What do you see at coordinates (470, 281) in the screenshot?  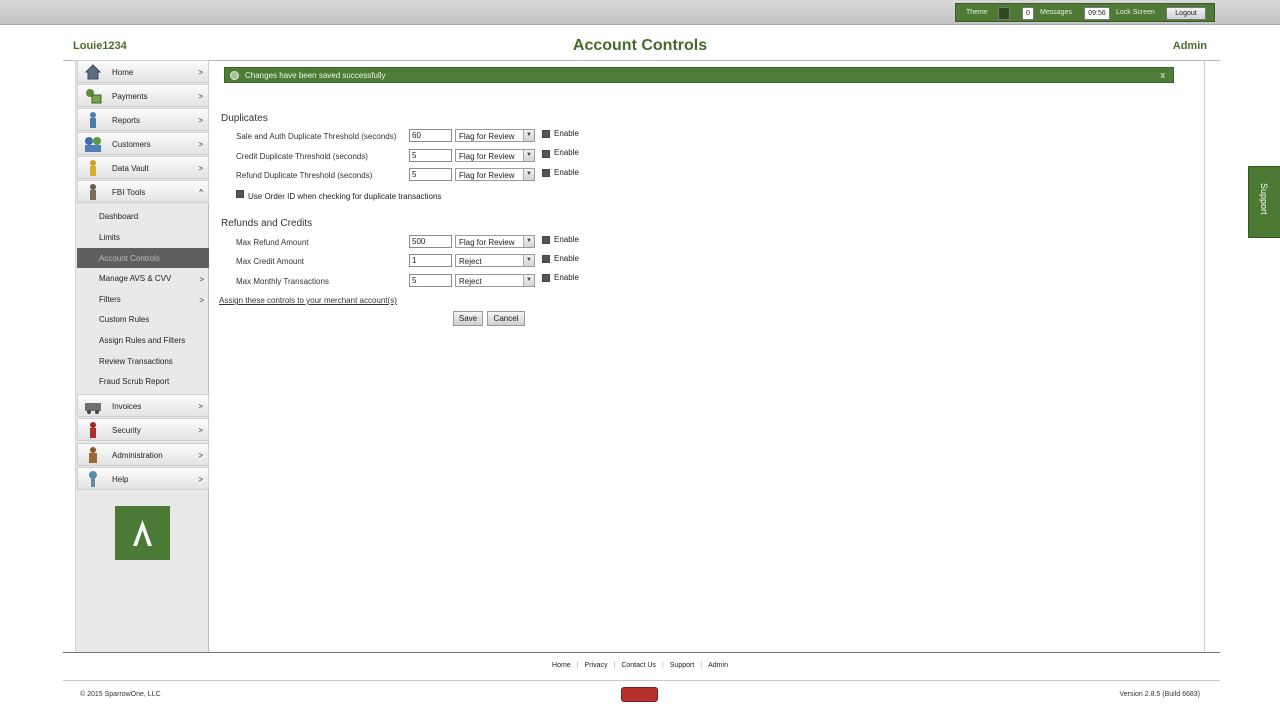 I see `select-value: Reject` at bounding box center [470, 281].